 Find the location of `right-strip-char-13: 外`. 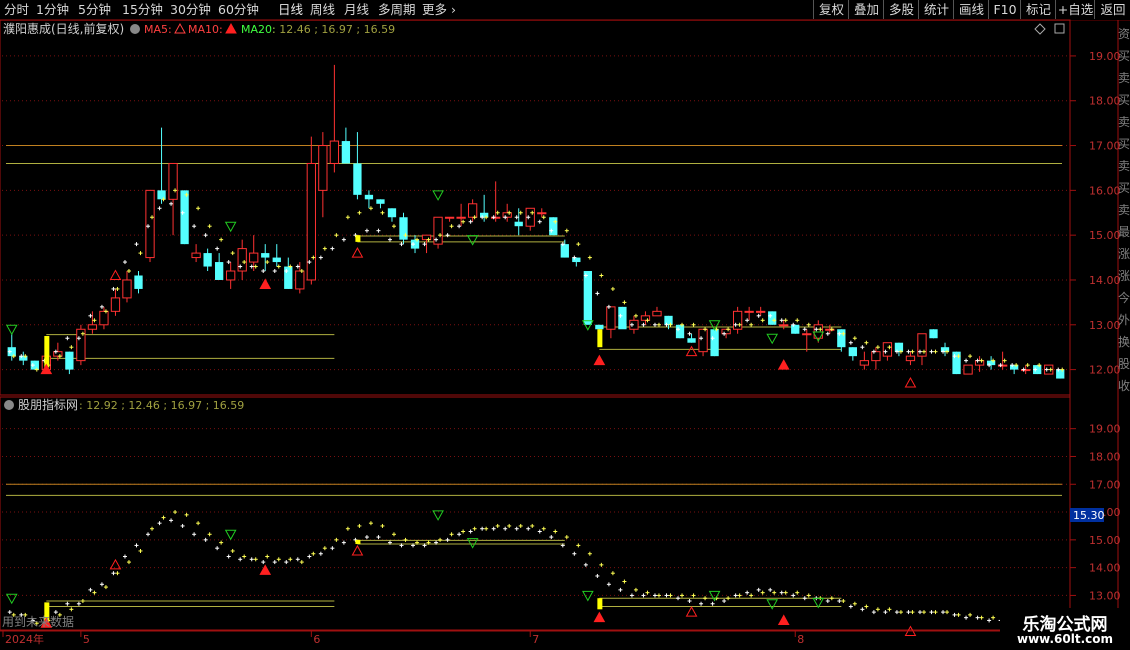

right-strip-char-13: 外 is located at coordinates (1124, 320).